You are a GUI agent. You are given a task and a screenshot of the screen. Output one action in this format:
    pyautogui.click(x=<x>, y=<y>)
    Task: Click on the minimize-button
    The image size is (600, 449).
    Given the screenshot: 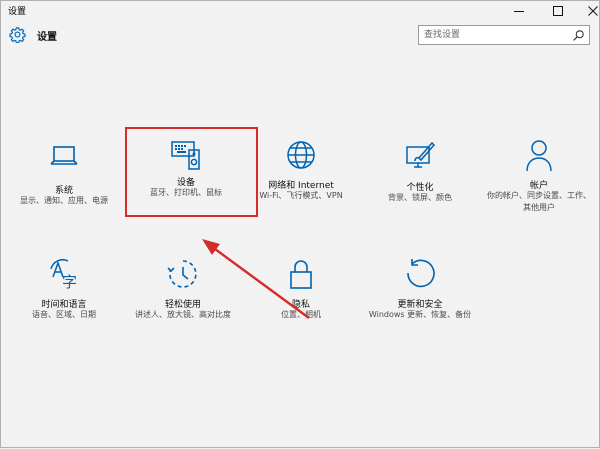 What is the action you would take?
    pyautogui.click(x=519, y=11)
    